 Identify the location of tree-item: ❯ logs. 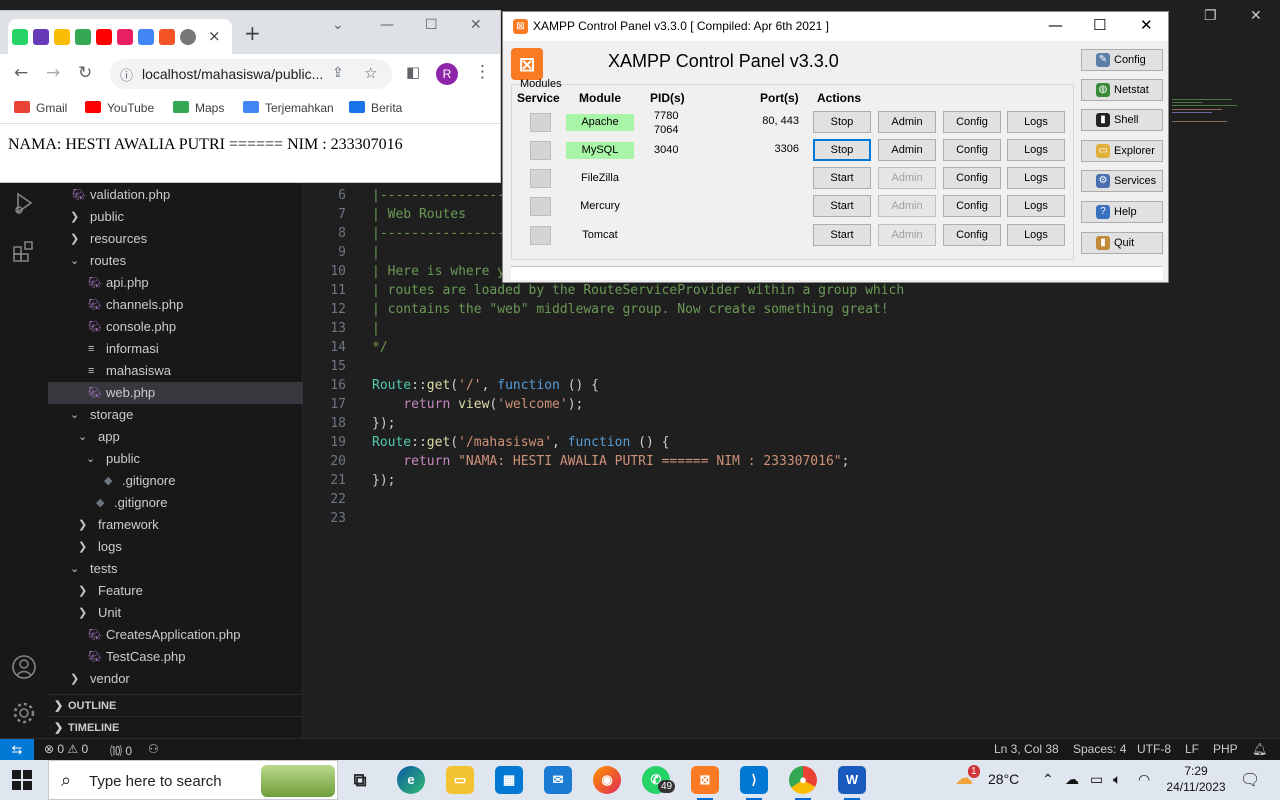
(175, 547).